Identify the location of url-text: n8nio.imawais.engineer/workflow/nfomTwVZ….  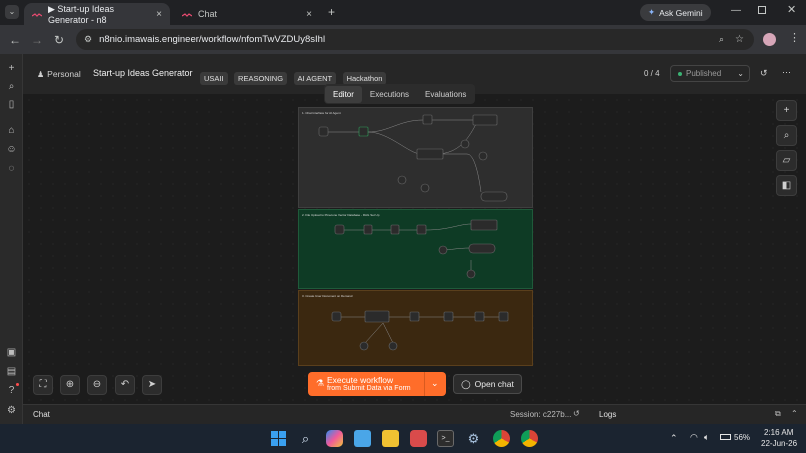
(212, 39).